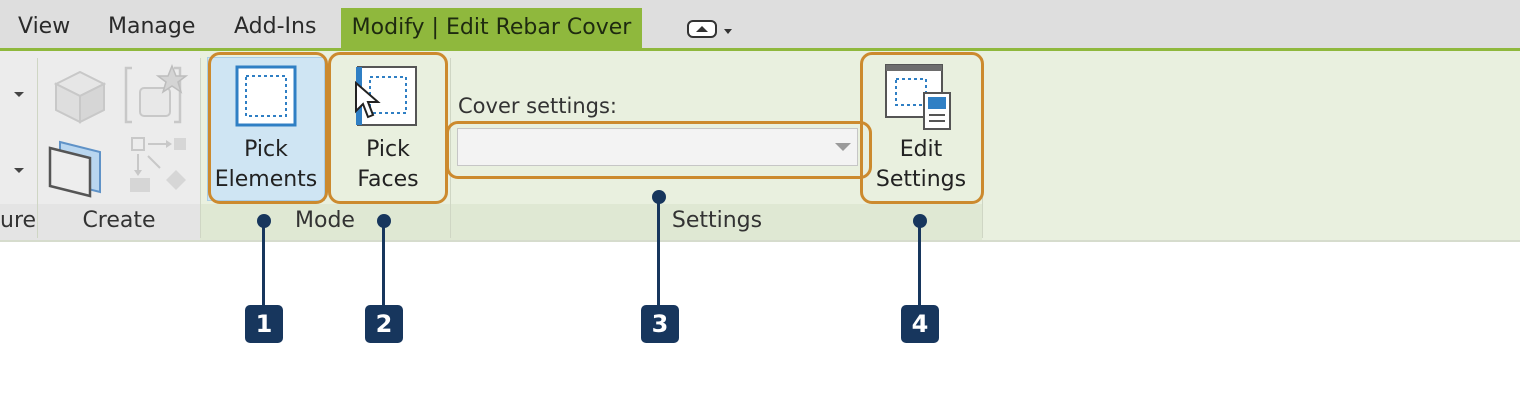 This screenshot has width=1520, height=420. I want to click on create-panel-label: Create, so click(119, 220).